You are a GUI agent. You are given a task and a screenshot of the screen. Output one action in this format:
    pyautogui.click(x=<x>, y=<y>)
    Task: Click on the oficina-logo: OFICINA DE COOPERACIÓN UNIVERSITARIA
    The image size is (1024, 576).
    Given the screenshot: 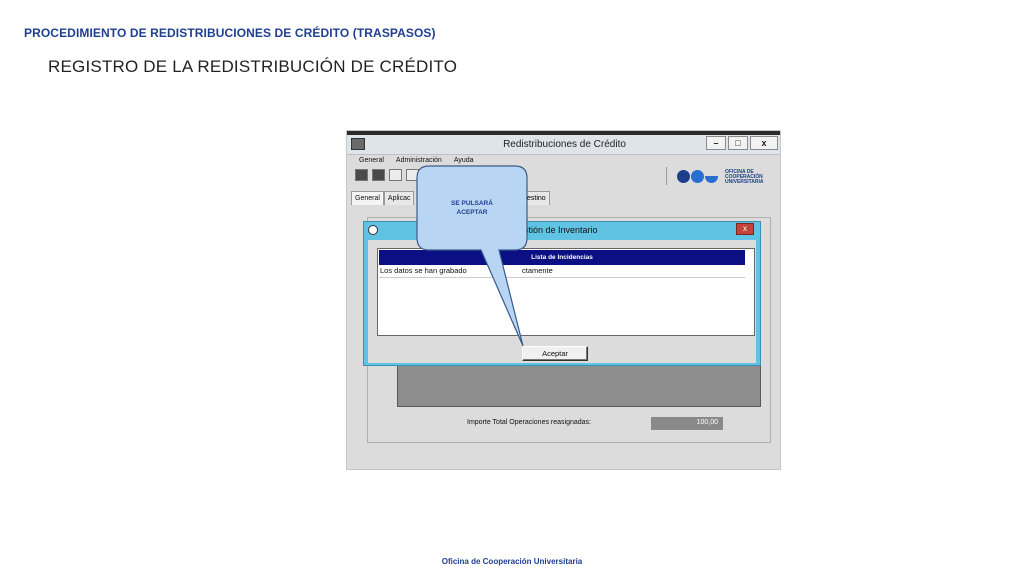 What is the action you would take?
    pyautogui.click(x=724, y=177)
    